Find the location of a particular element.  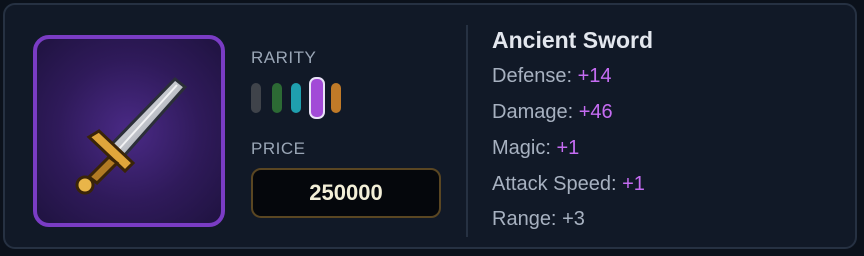

rarity-label: RARITY is located at coordinates (284, 57).